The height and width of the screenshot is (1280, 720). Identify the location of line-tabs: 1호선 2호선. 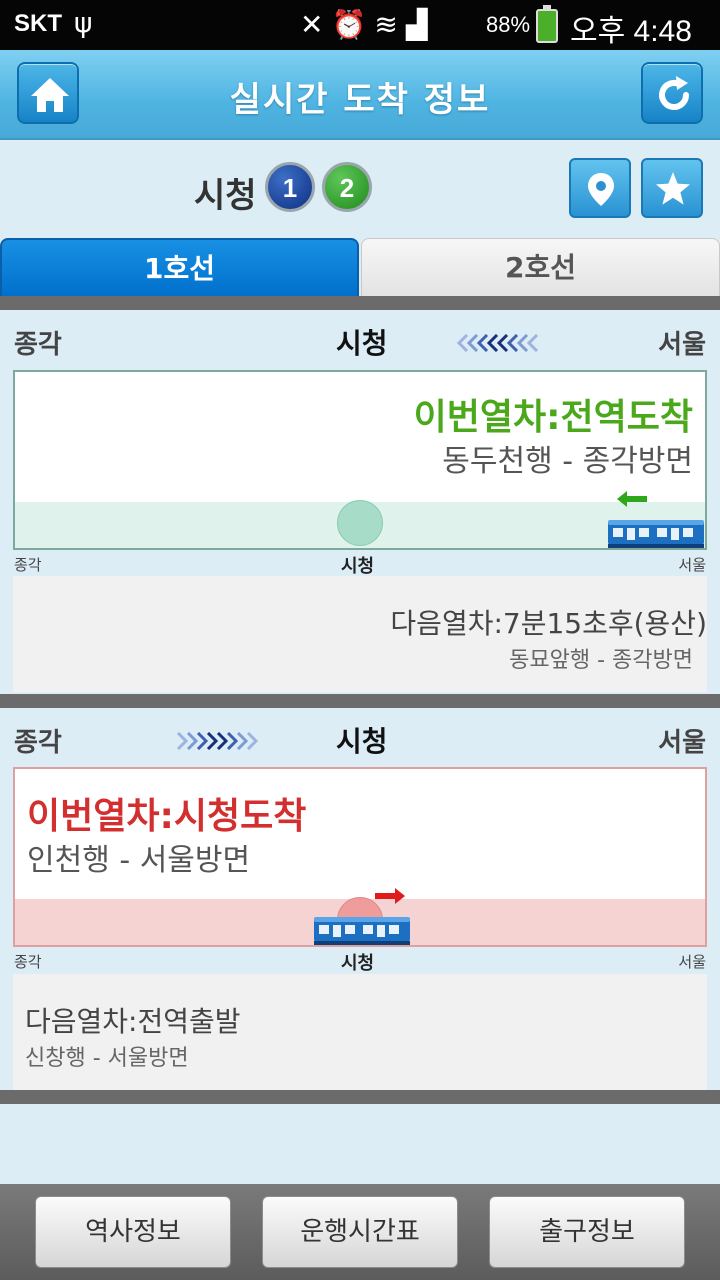
(360, 267).